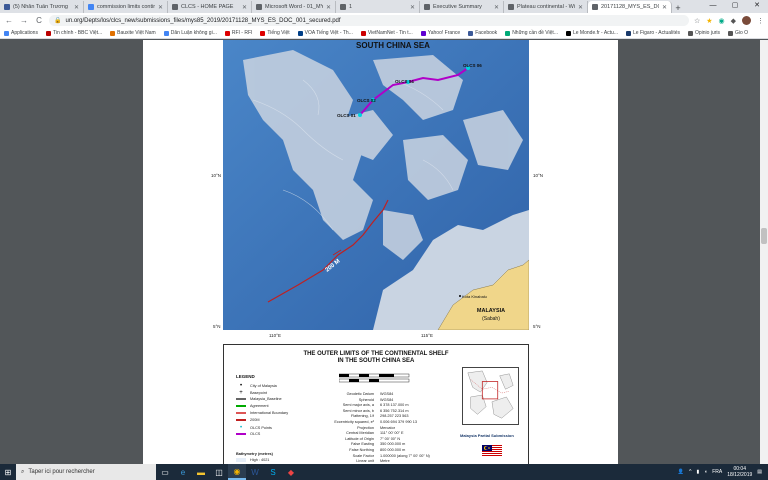 The image size is (768, 480). I want to click on browser-tab: (5) Nhân Tuấn Trương ✕, so click(42, 7).